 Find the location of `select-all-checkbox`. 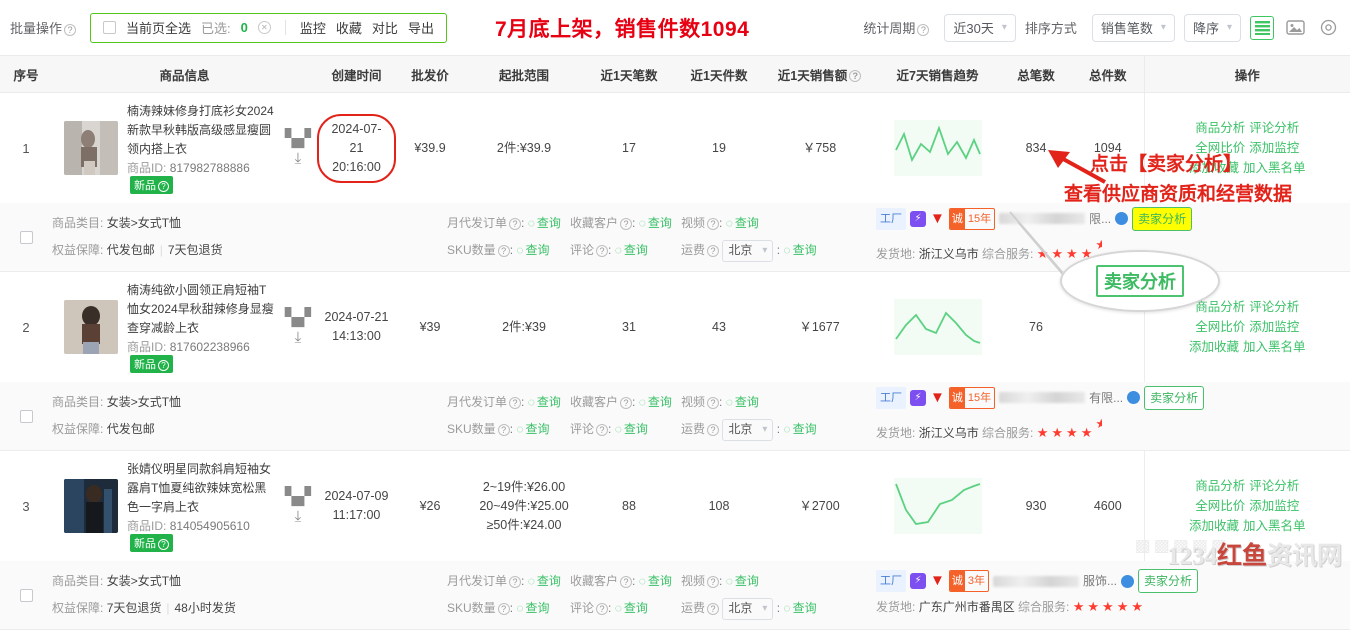

select-all-checkbox is located at coordinates (110, 27).